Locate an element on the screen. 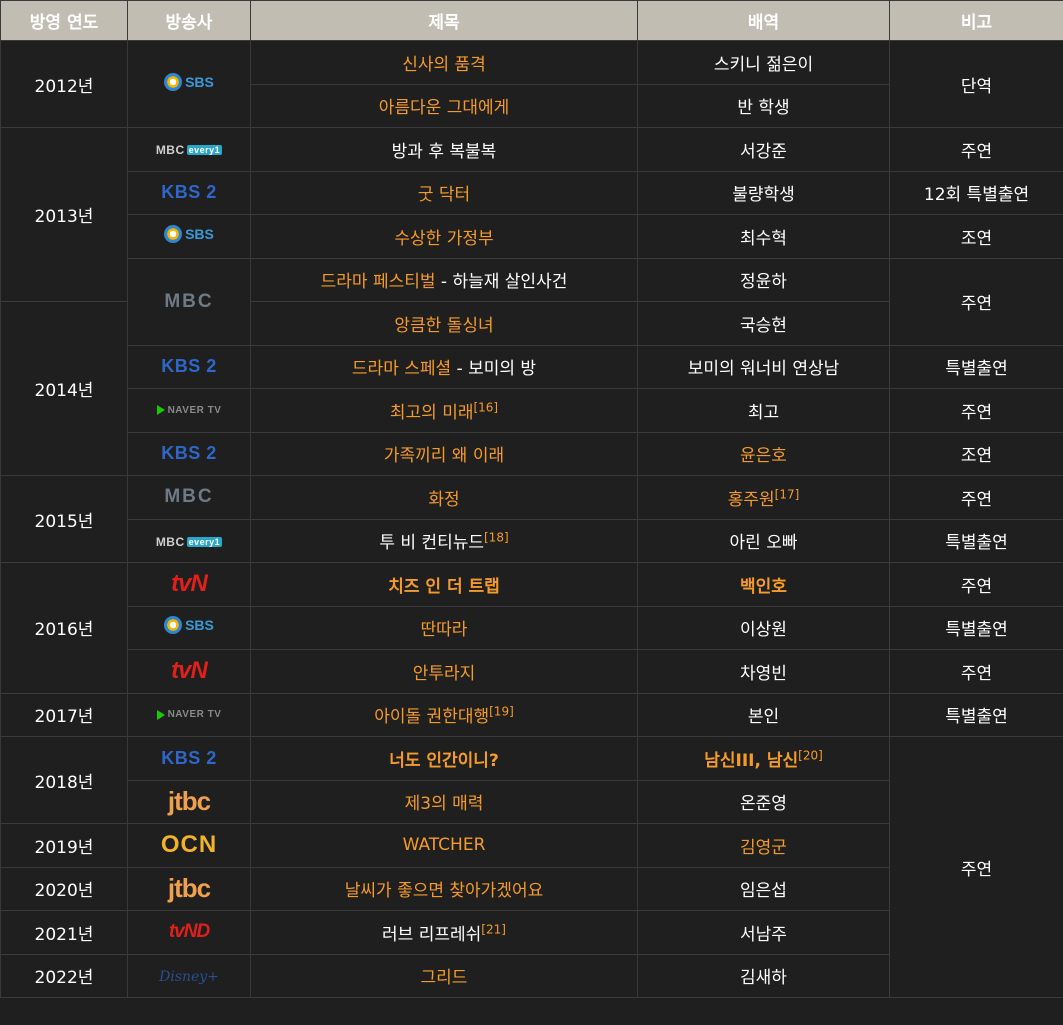 This screenshot has height=1025, width=1063. title-link: 드라마 페스티벌 is located at coordinates (378, 282).